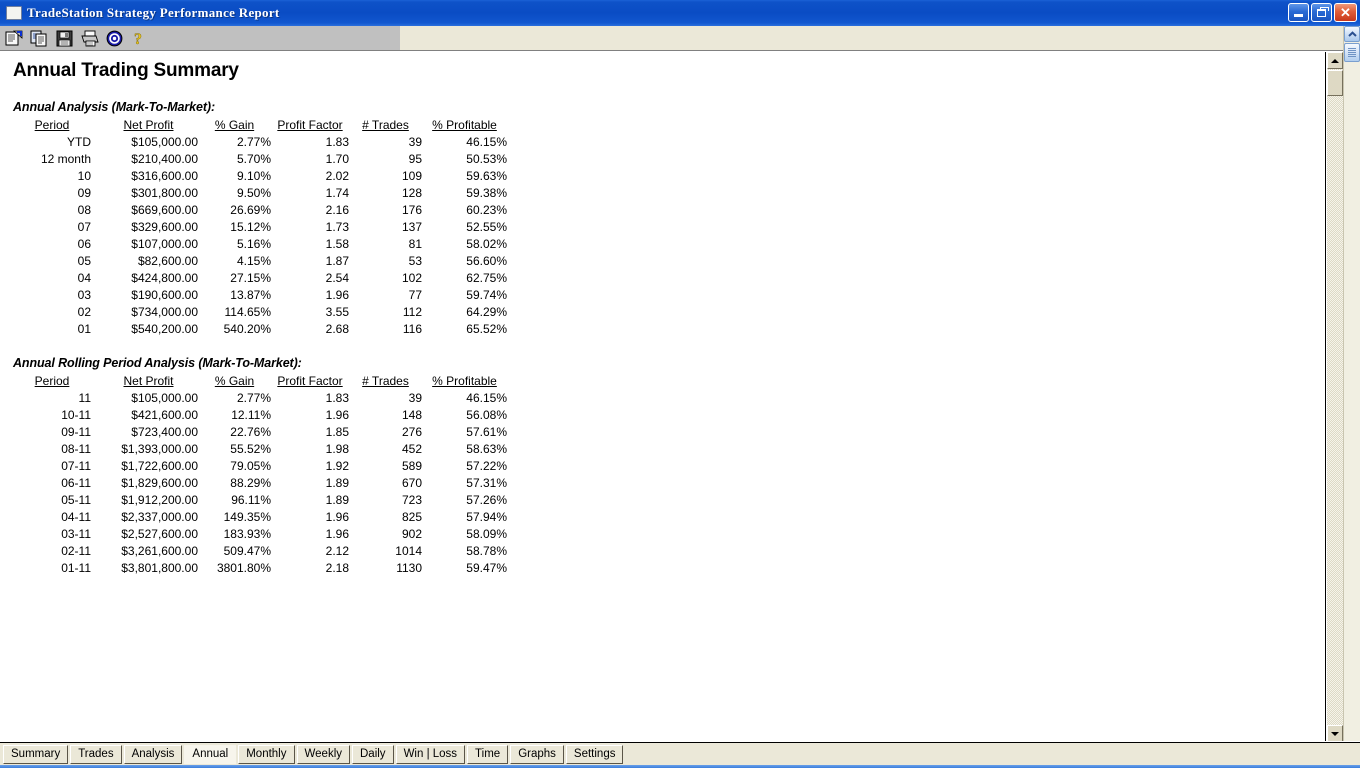 This screenshot has height=768, width=1360. What do you see at coordinates (250, 466) in the screenshot?
I see `cell-pct-gain: 79.05%` at bounding box center [250, 466].